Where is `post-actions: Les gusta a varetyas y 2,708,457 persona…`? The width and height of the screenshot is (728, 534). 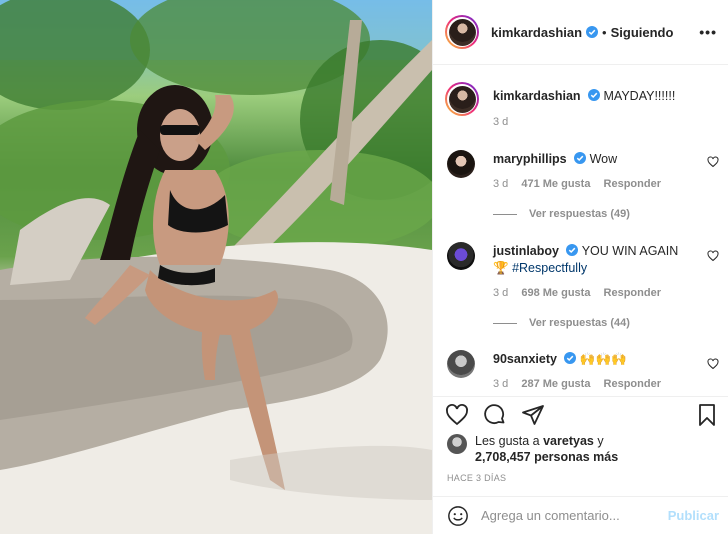 post-actions: Les gusta a varetyas y 2,708,457 persona… is located at coordinates (580, 451).